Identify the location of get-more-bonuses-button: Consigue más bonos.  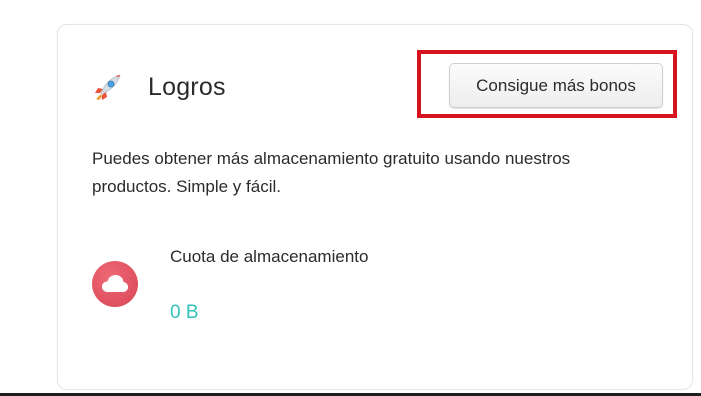
(556, 85).